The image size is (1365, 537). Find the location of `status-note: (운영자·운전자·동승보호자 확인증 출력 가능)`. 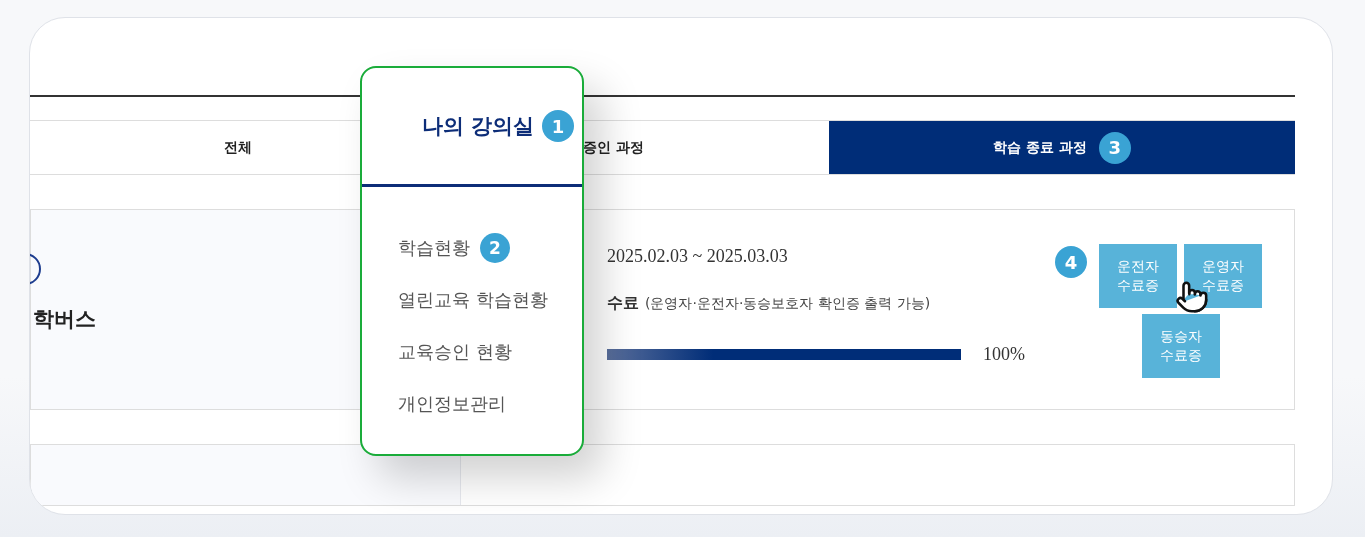

status-note: (운영자·운전자·동승보호자 확인증 출력 가능) is located at coordinates (788, 304).